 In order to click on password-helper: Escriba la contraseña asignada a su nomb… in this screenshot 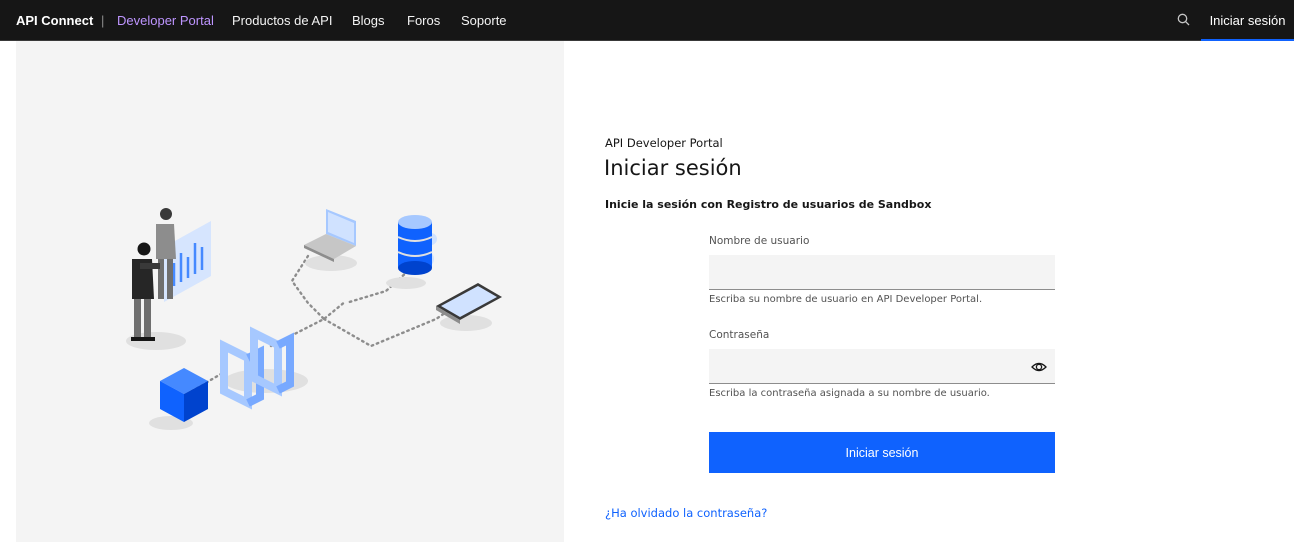, I will do `click(849, 393)`.